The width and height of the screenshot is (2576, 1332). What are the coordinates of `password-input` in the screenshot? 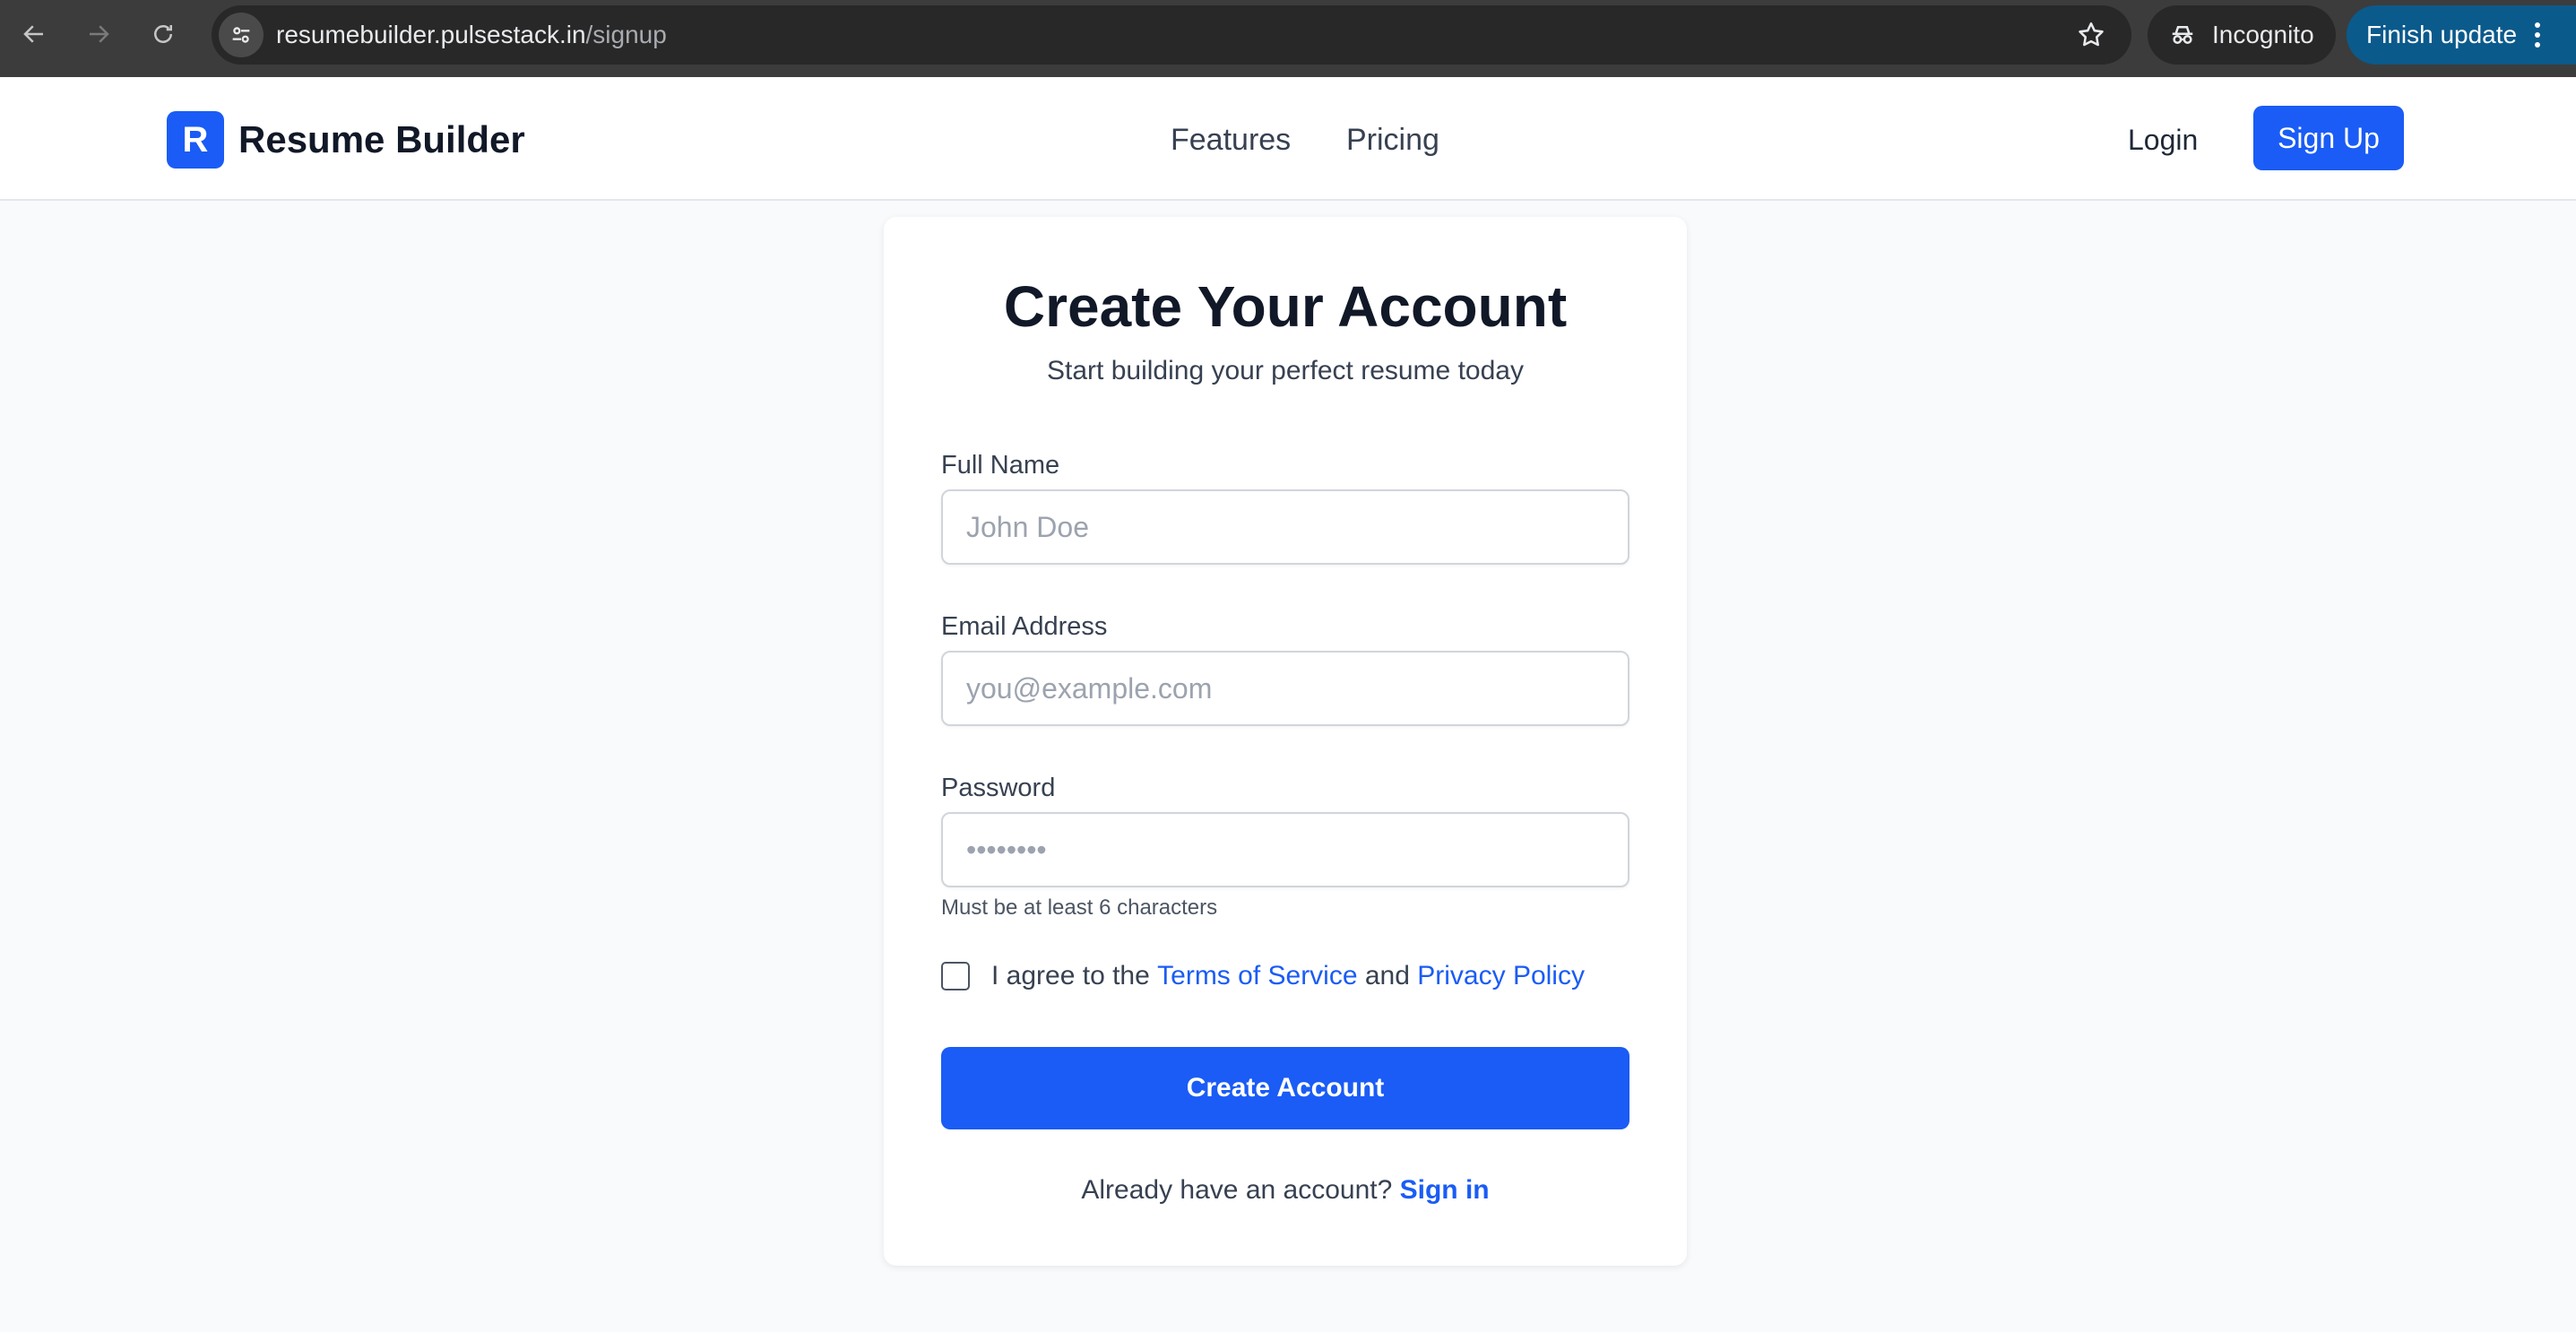 It's located at (1285, 850).